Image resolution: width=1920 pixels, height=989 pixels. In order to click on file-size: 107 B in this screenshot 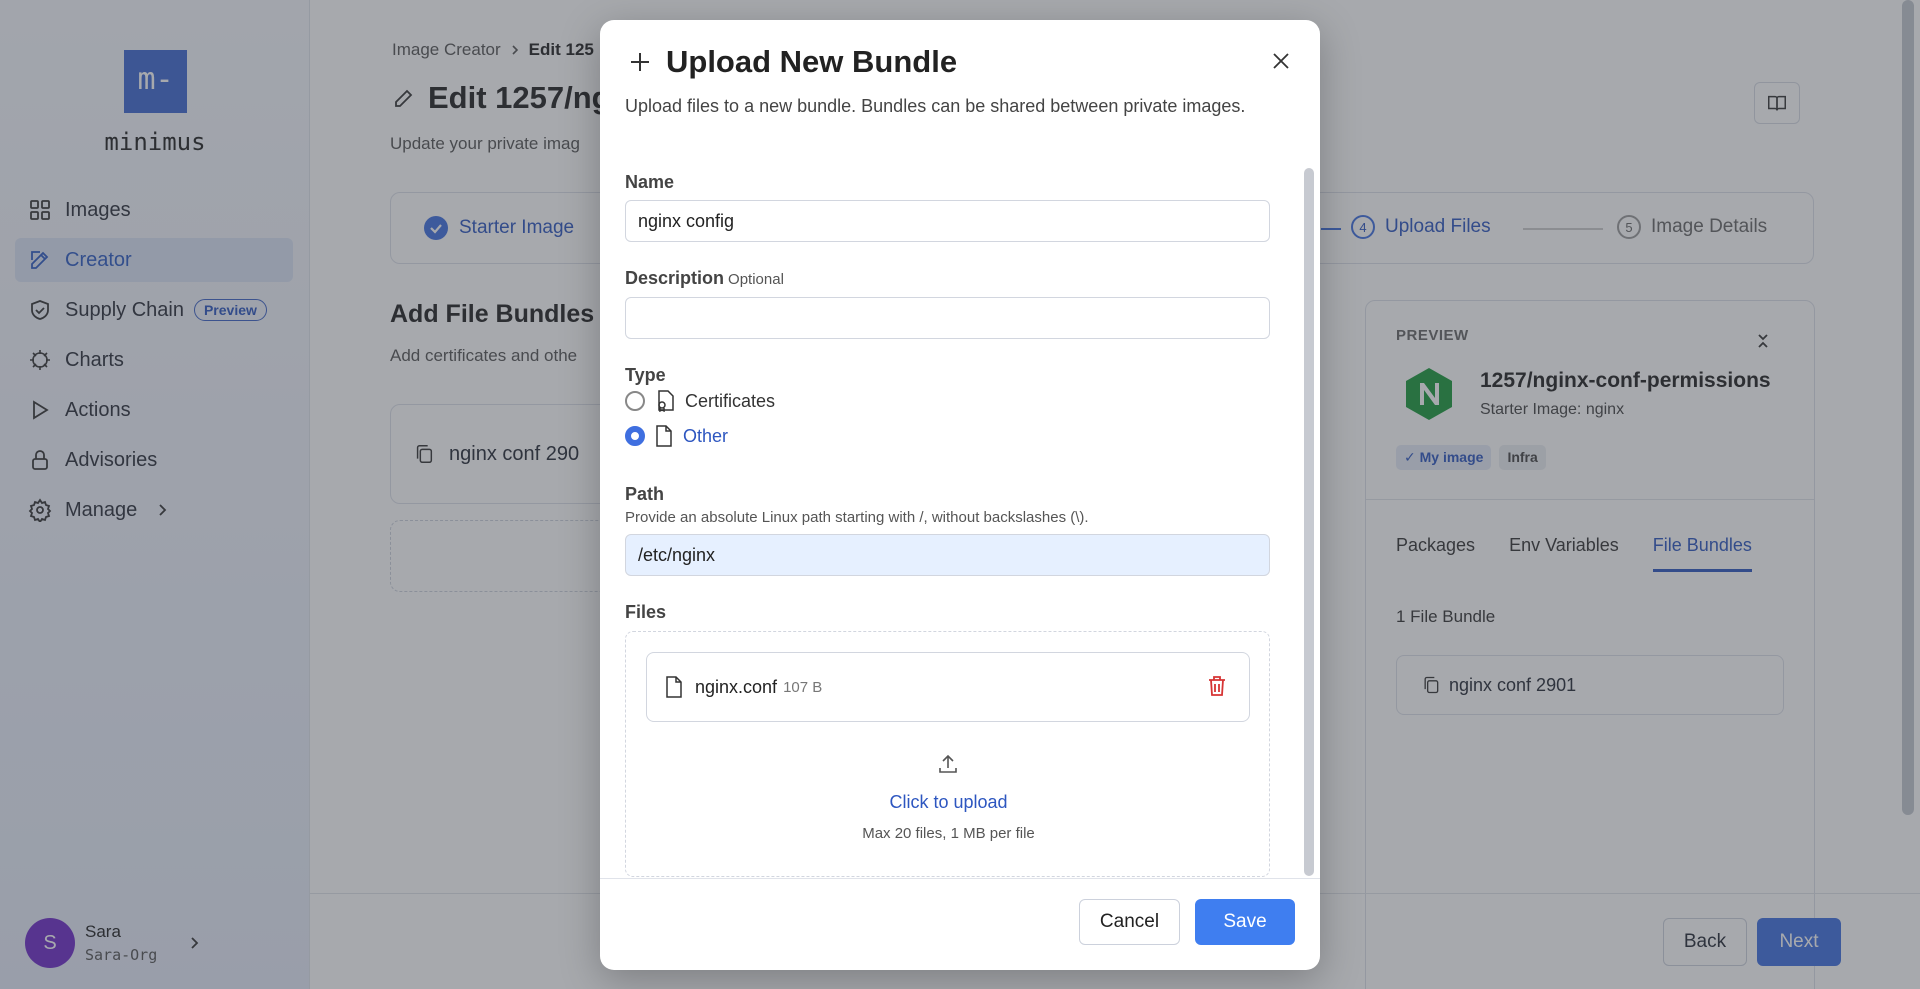, I will do `click(803, 687)`.